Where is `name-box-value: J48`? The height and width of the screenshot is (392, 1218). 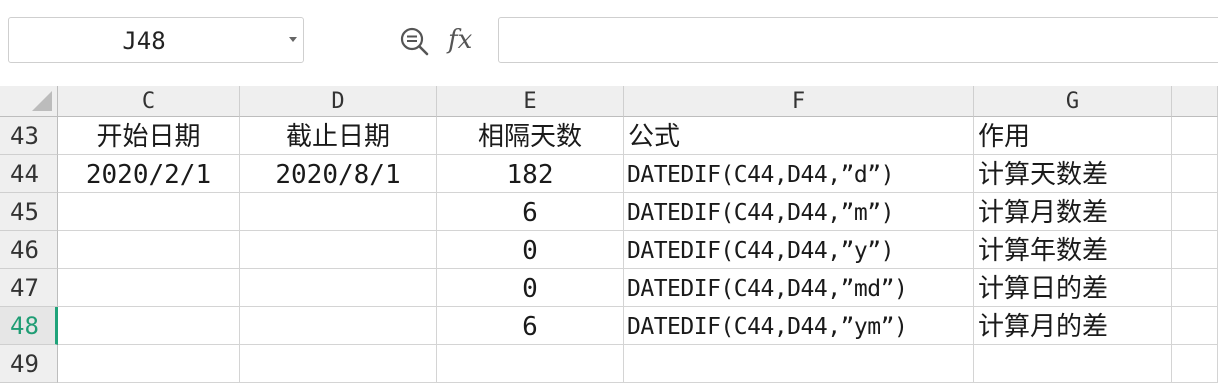 name-box-value: J48 is located at coordinates (144, 40).